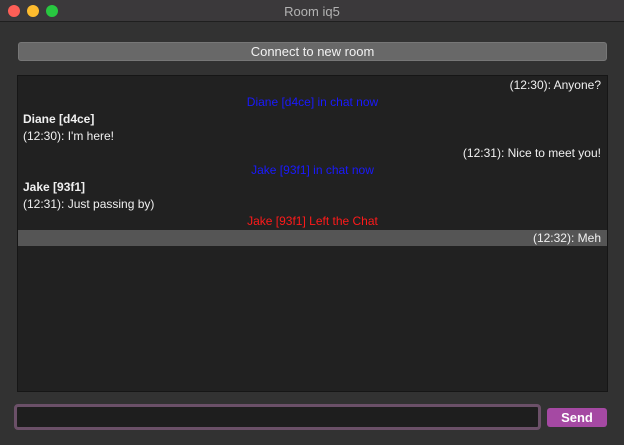 The height and width of the screenshot is (445, 624). Describe the element at coordinates (312, 238) in the screenshot. I see `selected-own-message: (12:32): Meh` at that location.